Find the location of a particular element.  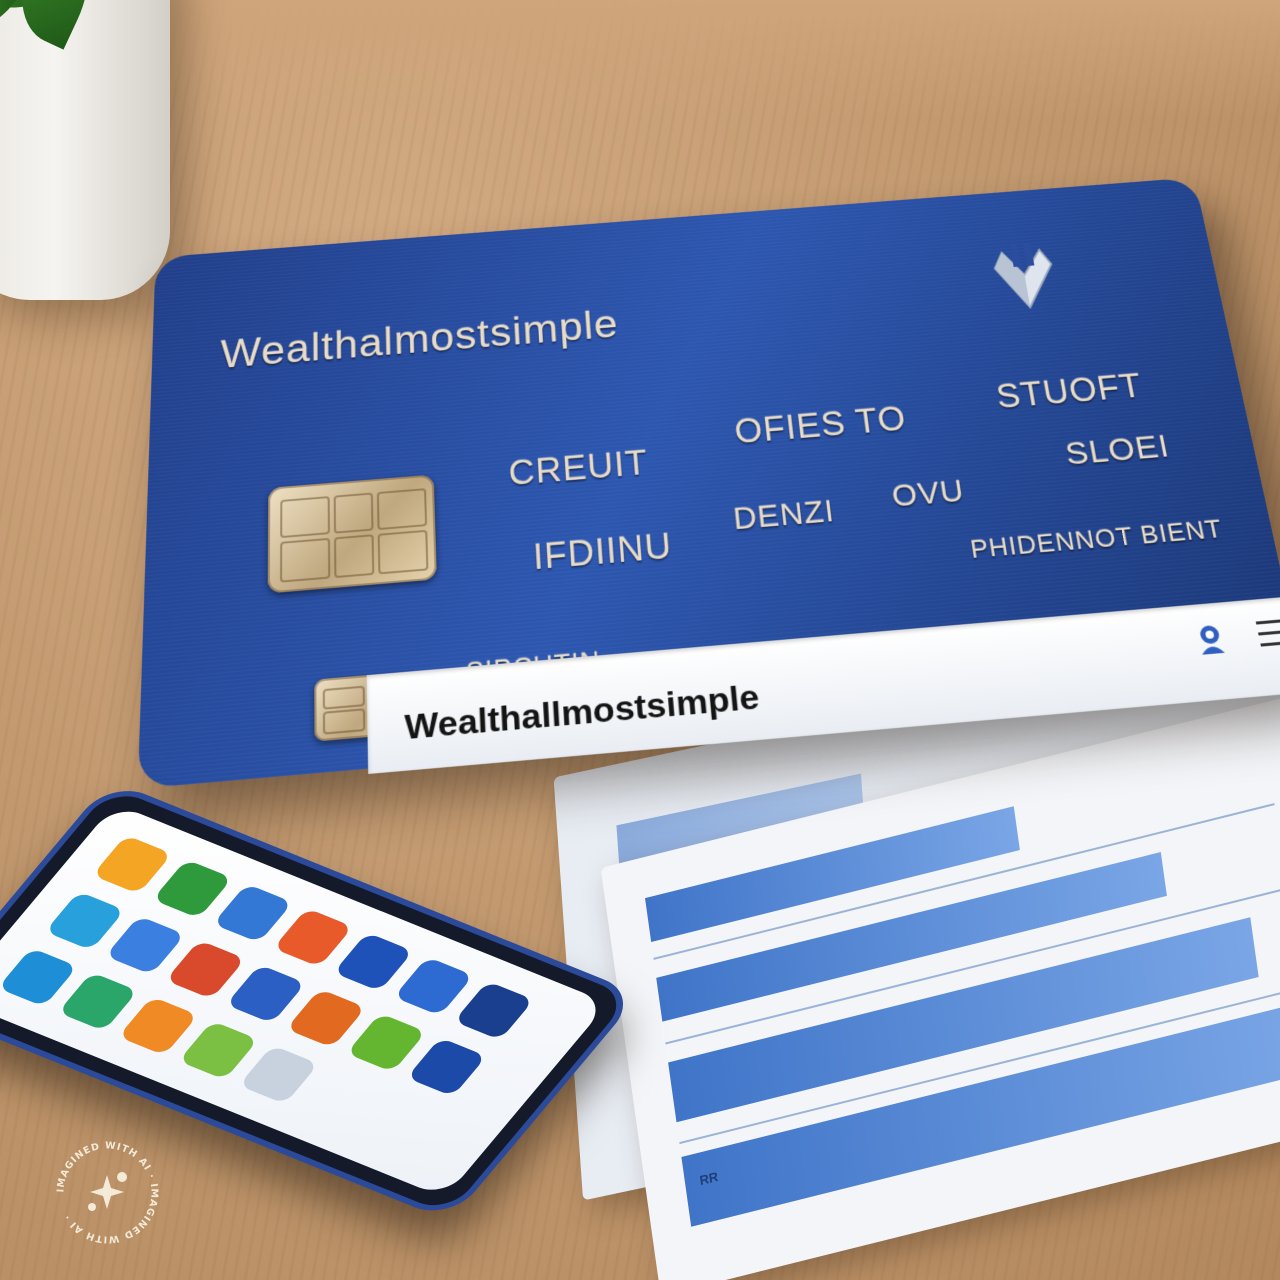

card-text: IFDIINU is located at coordinates (603, 551).